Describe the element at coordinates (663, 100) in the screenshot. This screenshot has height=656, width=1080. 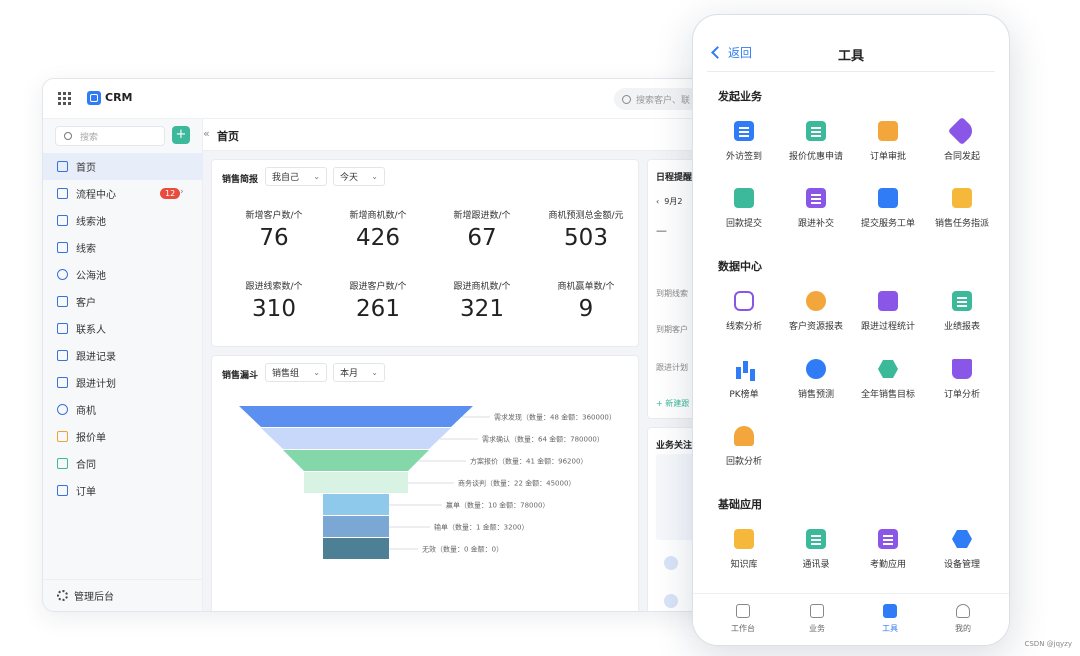
I see `global-search-placeholder: 搜索客户、联` at that location.